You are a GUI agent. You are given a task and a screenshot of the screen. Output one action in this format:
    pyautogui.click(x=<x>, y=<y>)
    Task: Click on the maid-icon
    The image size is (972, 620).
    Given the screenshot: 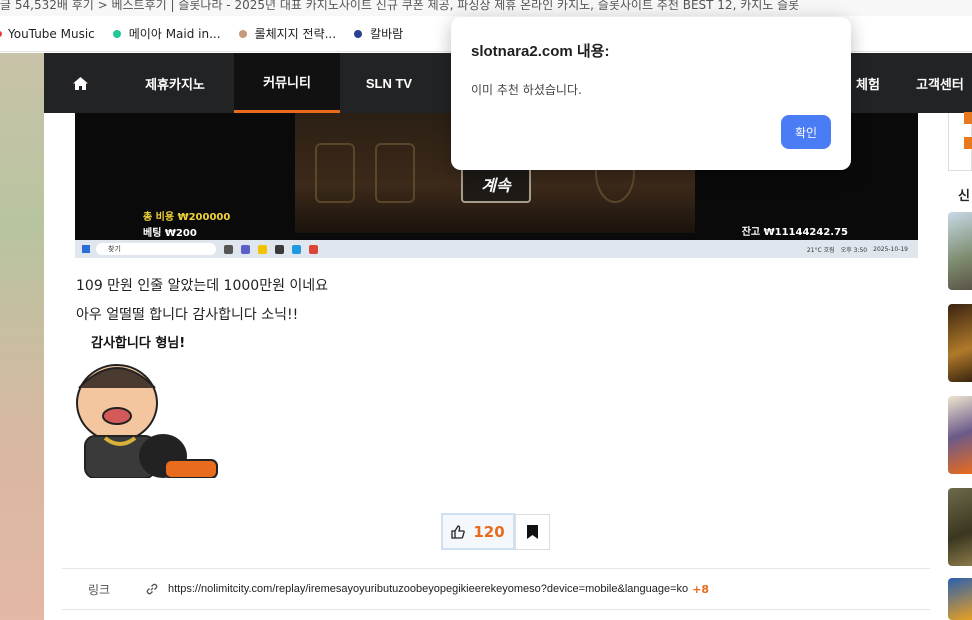 What is the action you would take?
    pyautogui.click(x=116, y=33)
    